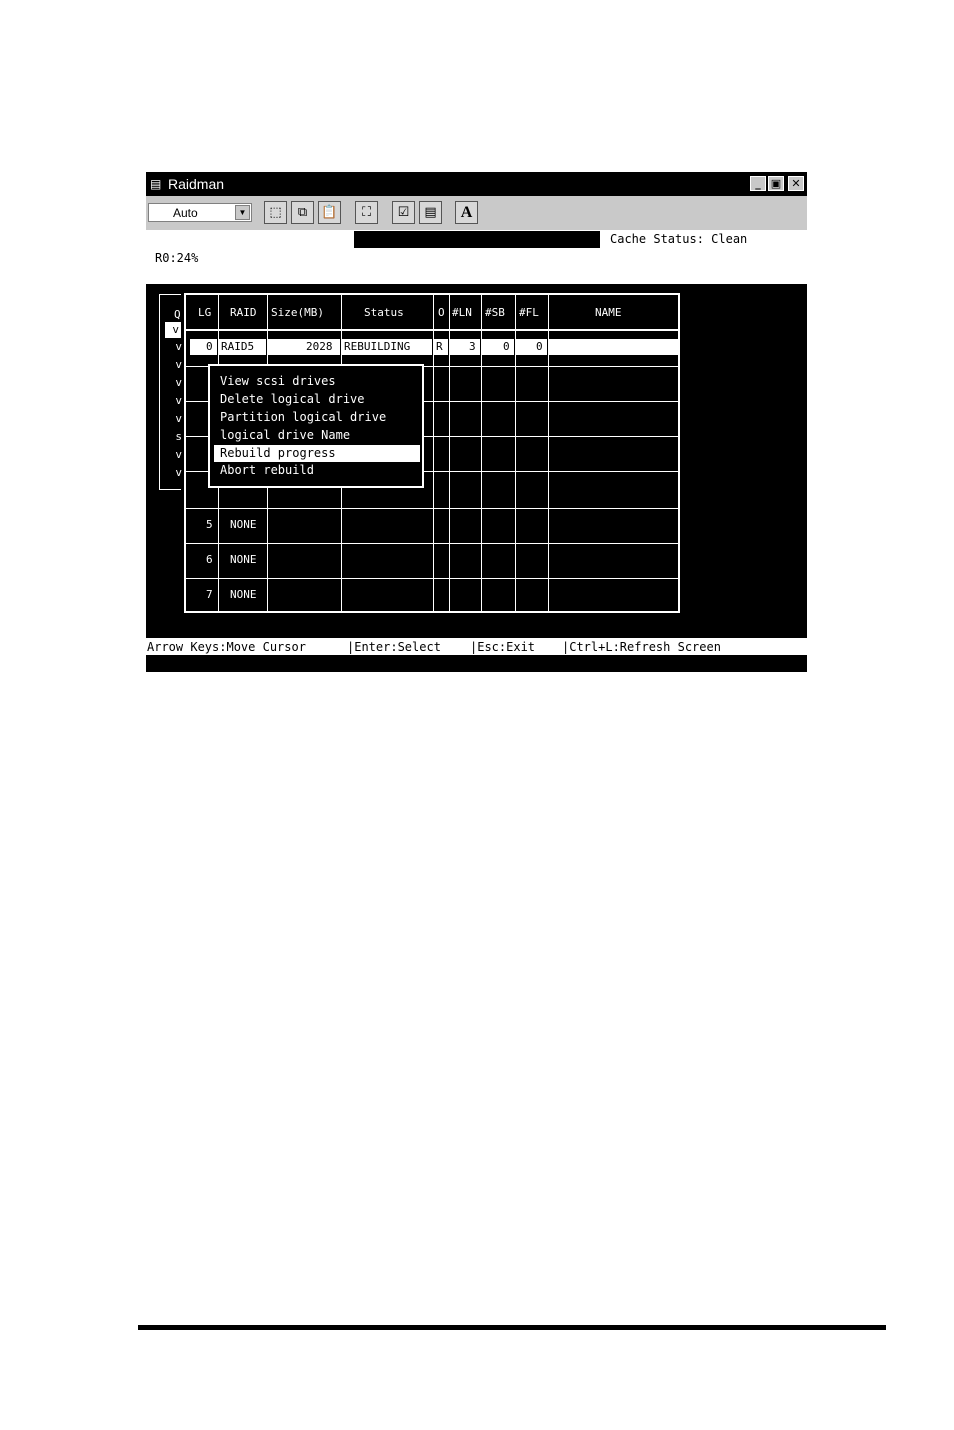 This screenshot has height=1430, width=954. I want to click on minimize-button: _, so click(758, 183).